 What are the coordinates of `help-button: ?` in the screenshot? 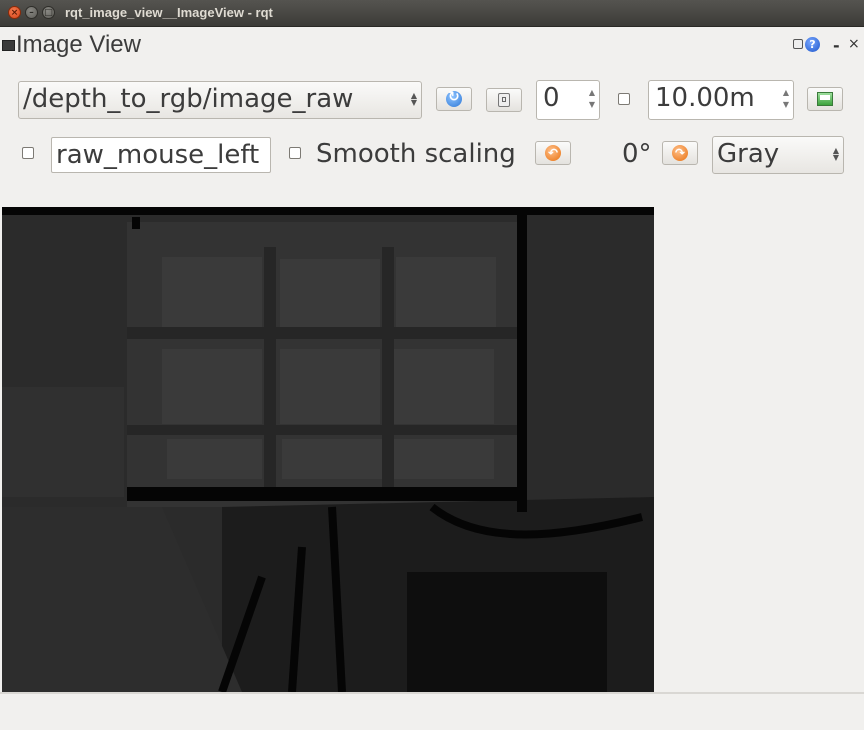 It's located at (812, 44).